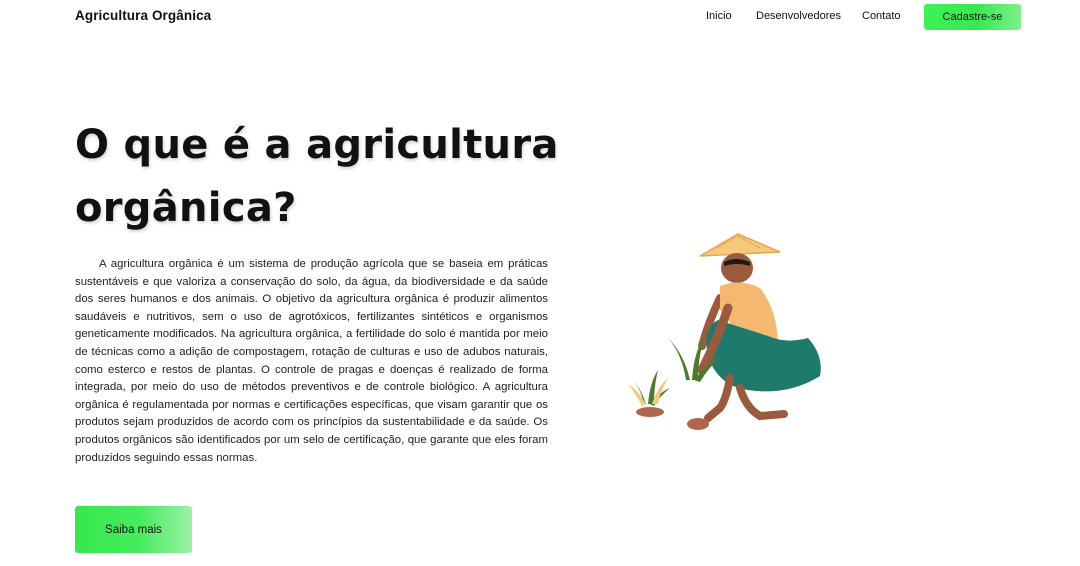  What do you see at coordinates (133, 529) in the screenshot?
I see `learn-more-button: Saiba mais` at bounding box center [133, 529].